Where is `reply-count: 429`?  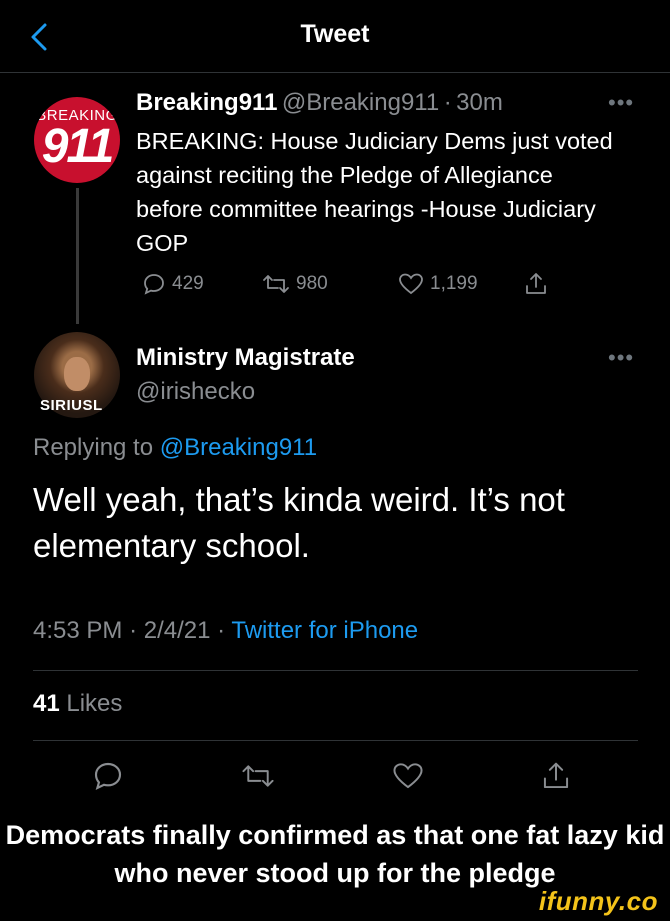 reply-count: 429 is located at coordinates (188, 283).